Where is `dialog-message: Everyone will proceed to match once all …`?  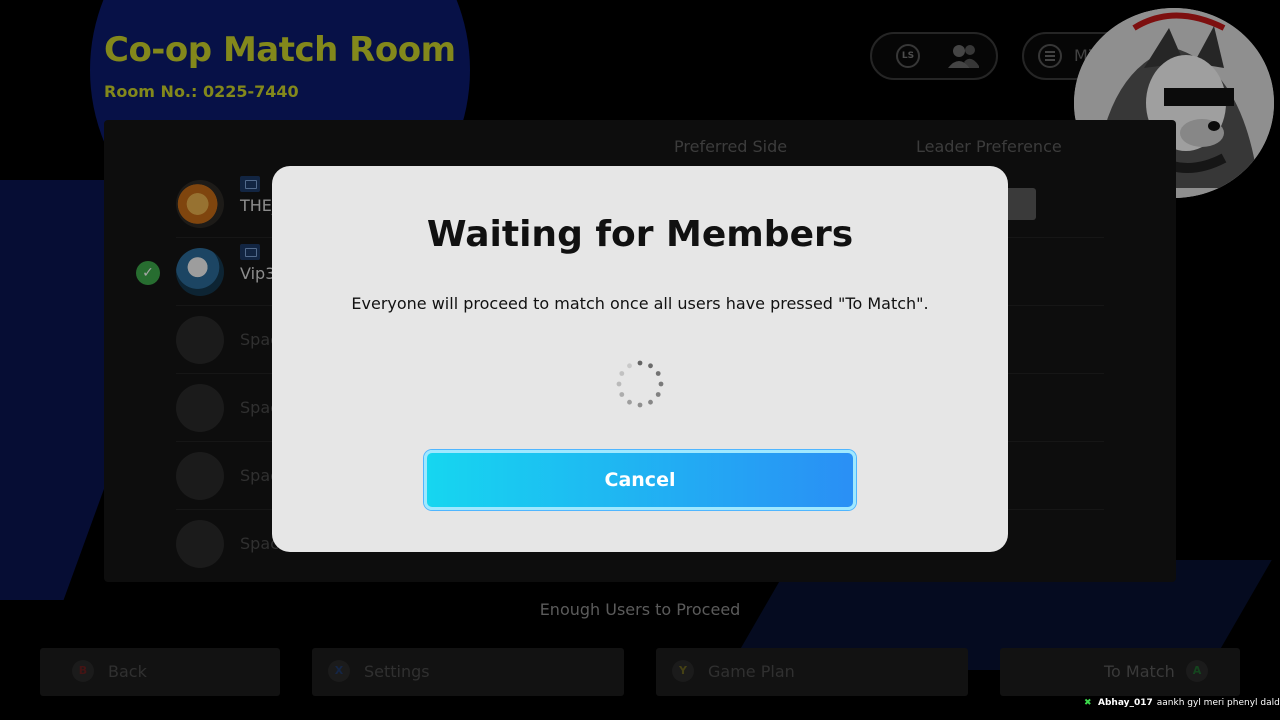 dialog-message: Everyone will proceed to match once all … is located at coordinates (640, 303).